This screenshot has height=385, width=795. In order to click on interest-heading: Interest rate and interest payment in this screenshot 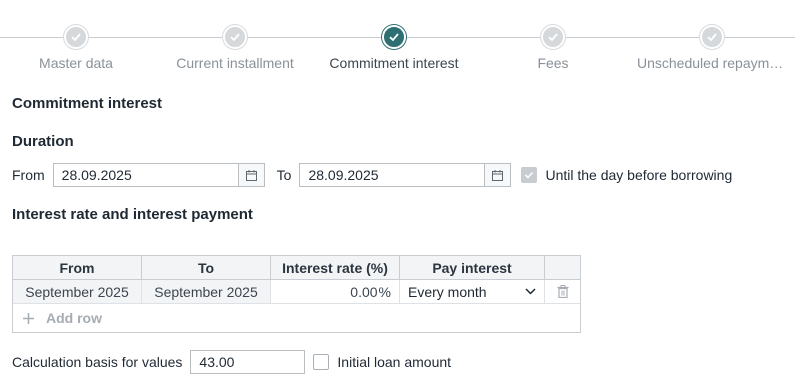, I will do `click(132, 214)`.